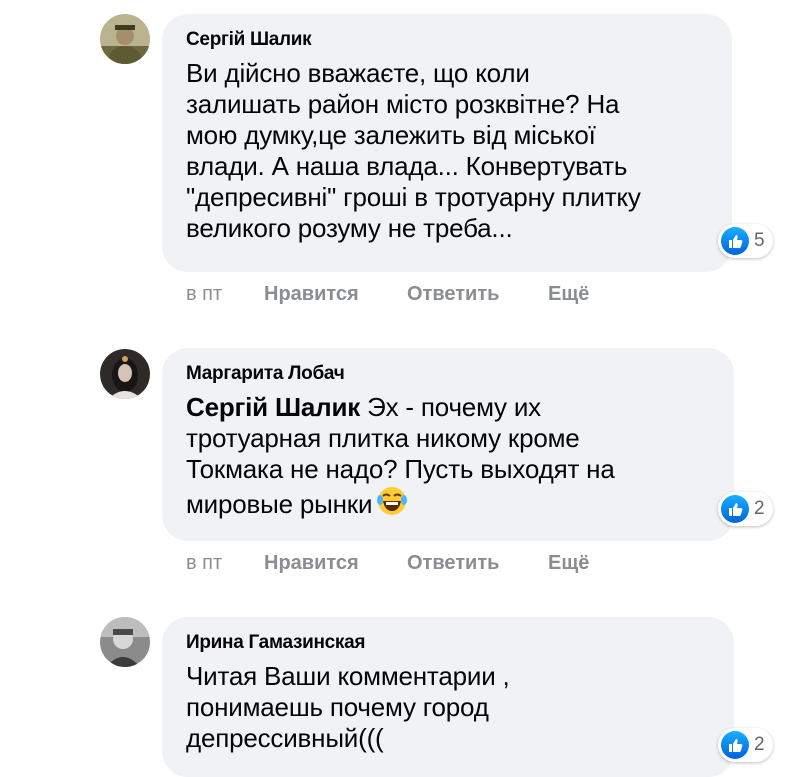  What do you see at coordinates (400, 469) in the screenshot?
I see `comment-line: Токмака не надо? Пусть выходят на` at bounding box center [400, 469].